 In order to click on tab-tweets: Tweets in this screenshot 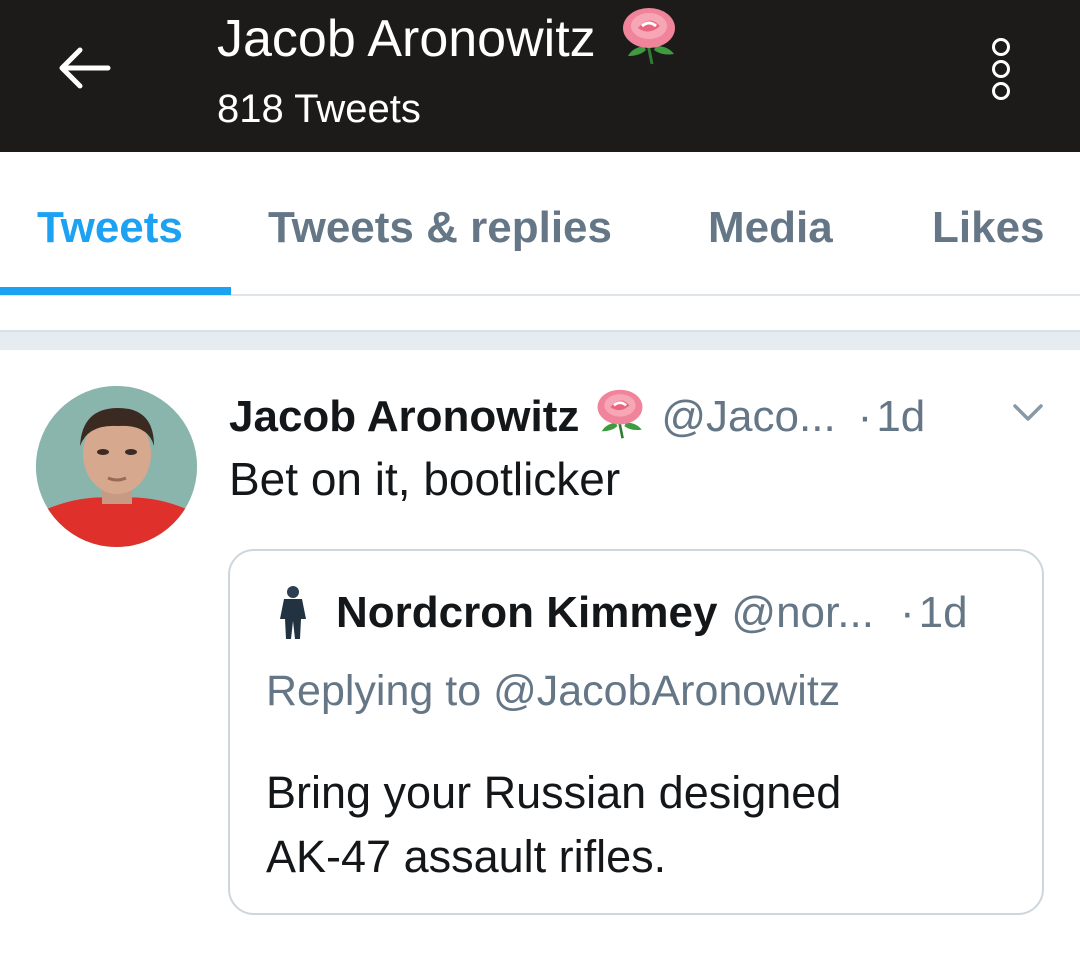, I will do `click(110, 228)`.